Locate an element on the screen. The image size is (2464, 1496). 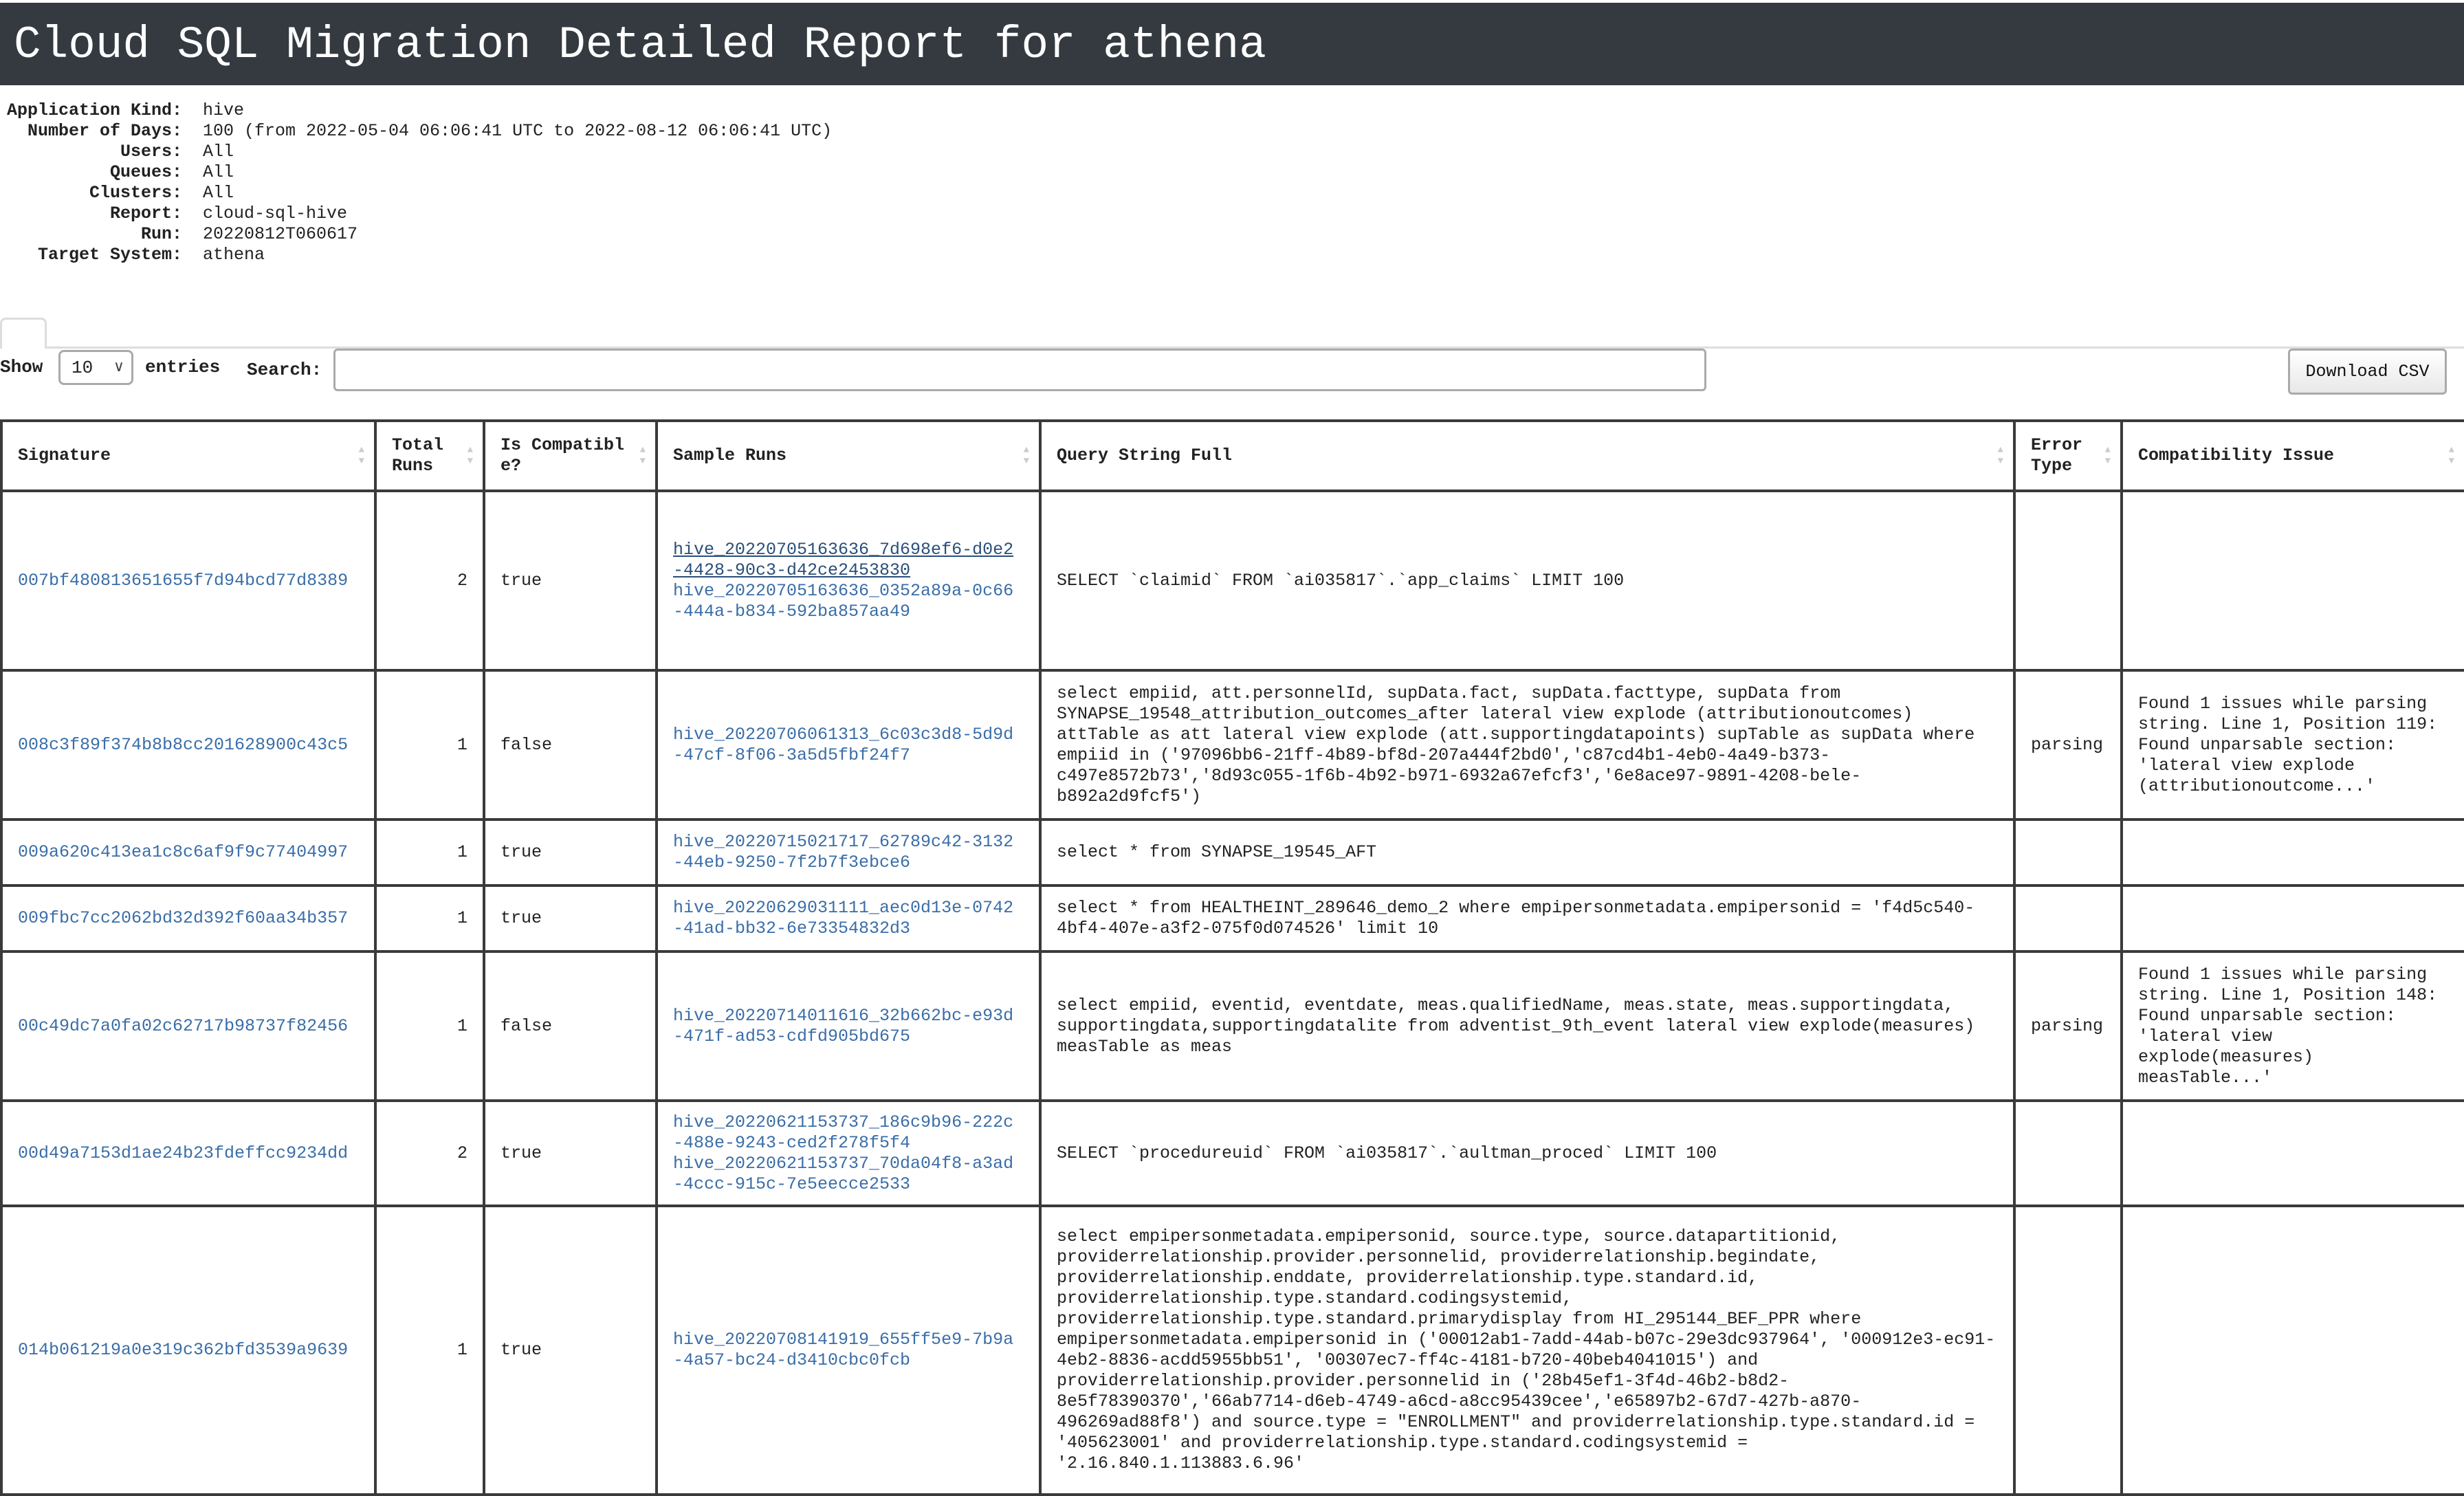
column-header: Compatibility Issue ▲ ▼ is located at coordinates (2292, 456).